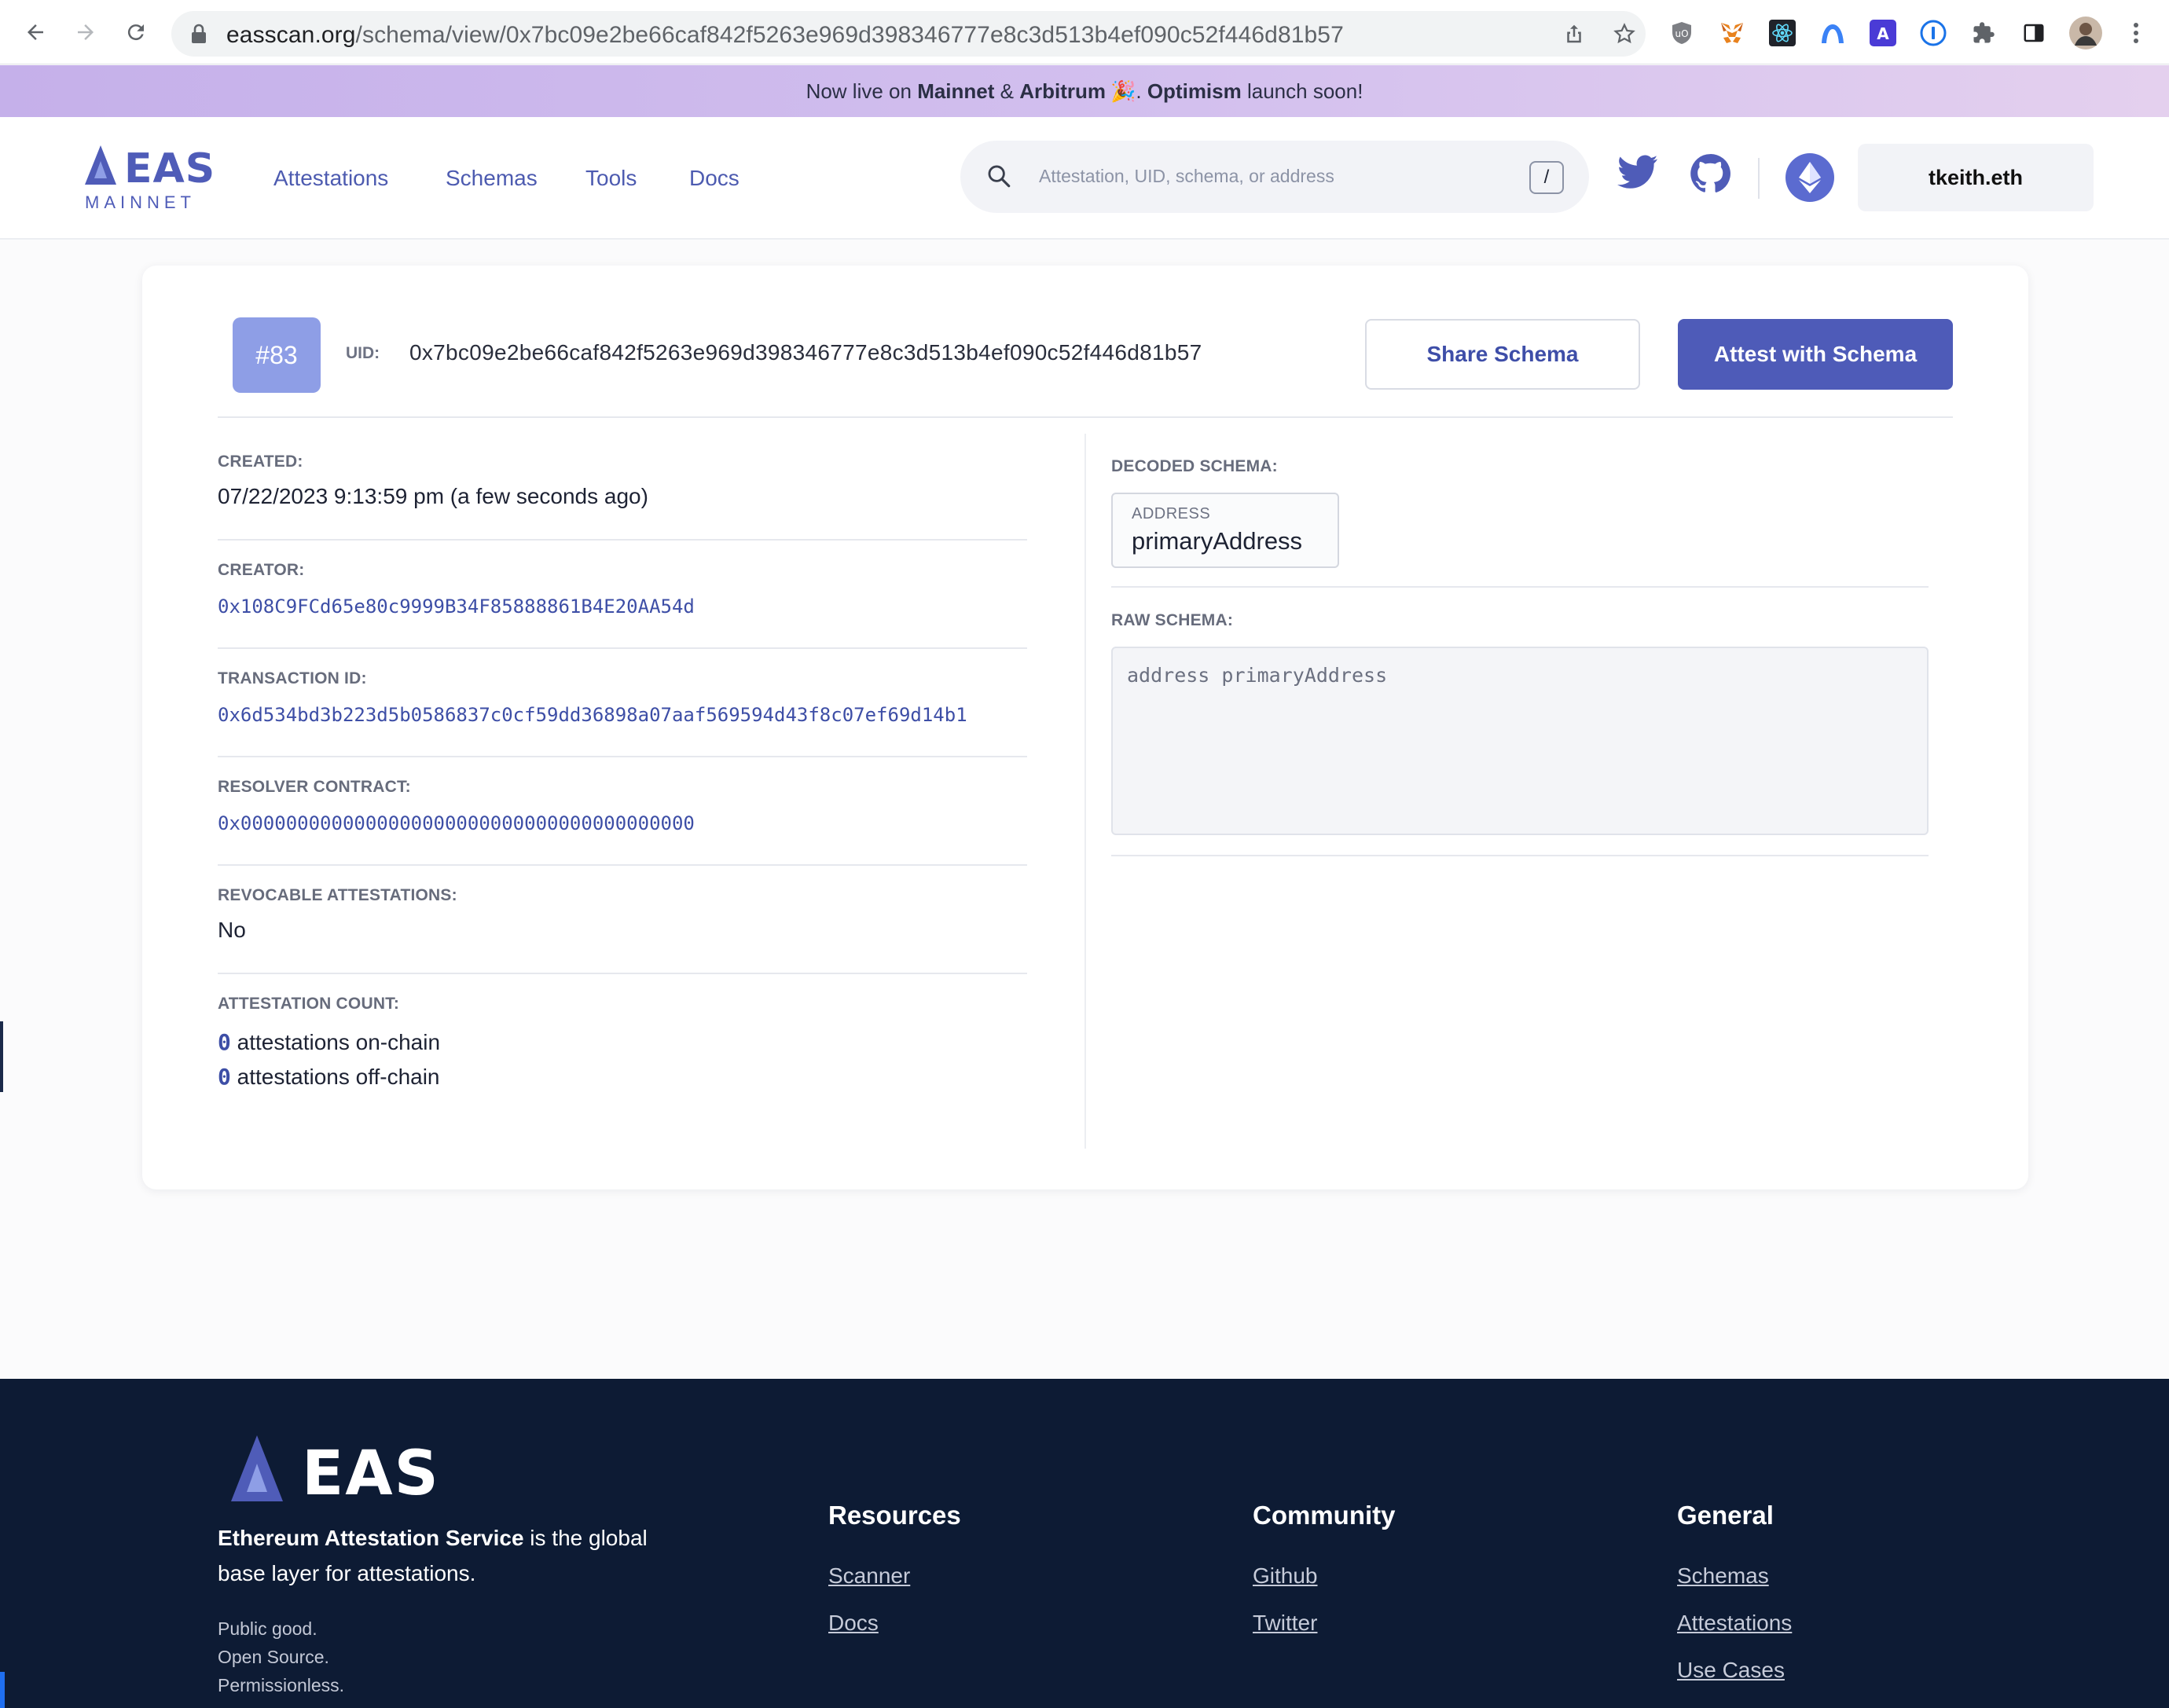 The width and height of the screenshot is (2169, 1708). I want to click on share-page-icon, so click(1574, 34).